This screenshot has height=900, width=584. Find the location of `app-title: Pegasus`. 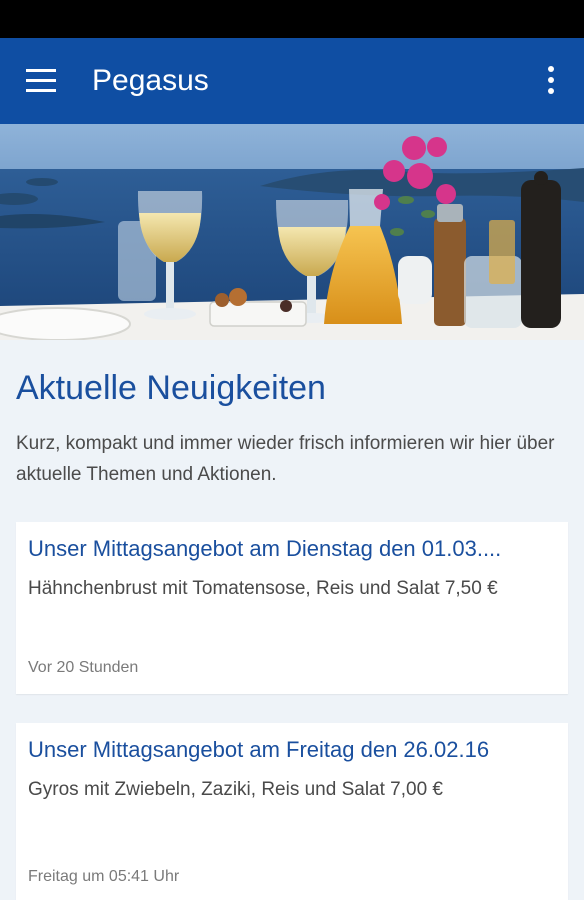

app-title: Pegasus is located at coordinates (150, 80).